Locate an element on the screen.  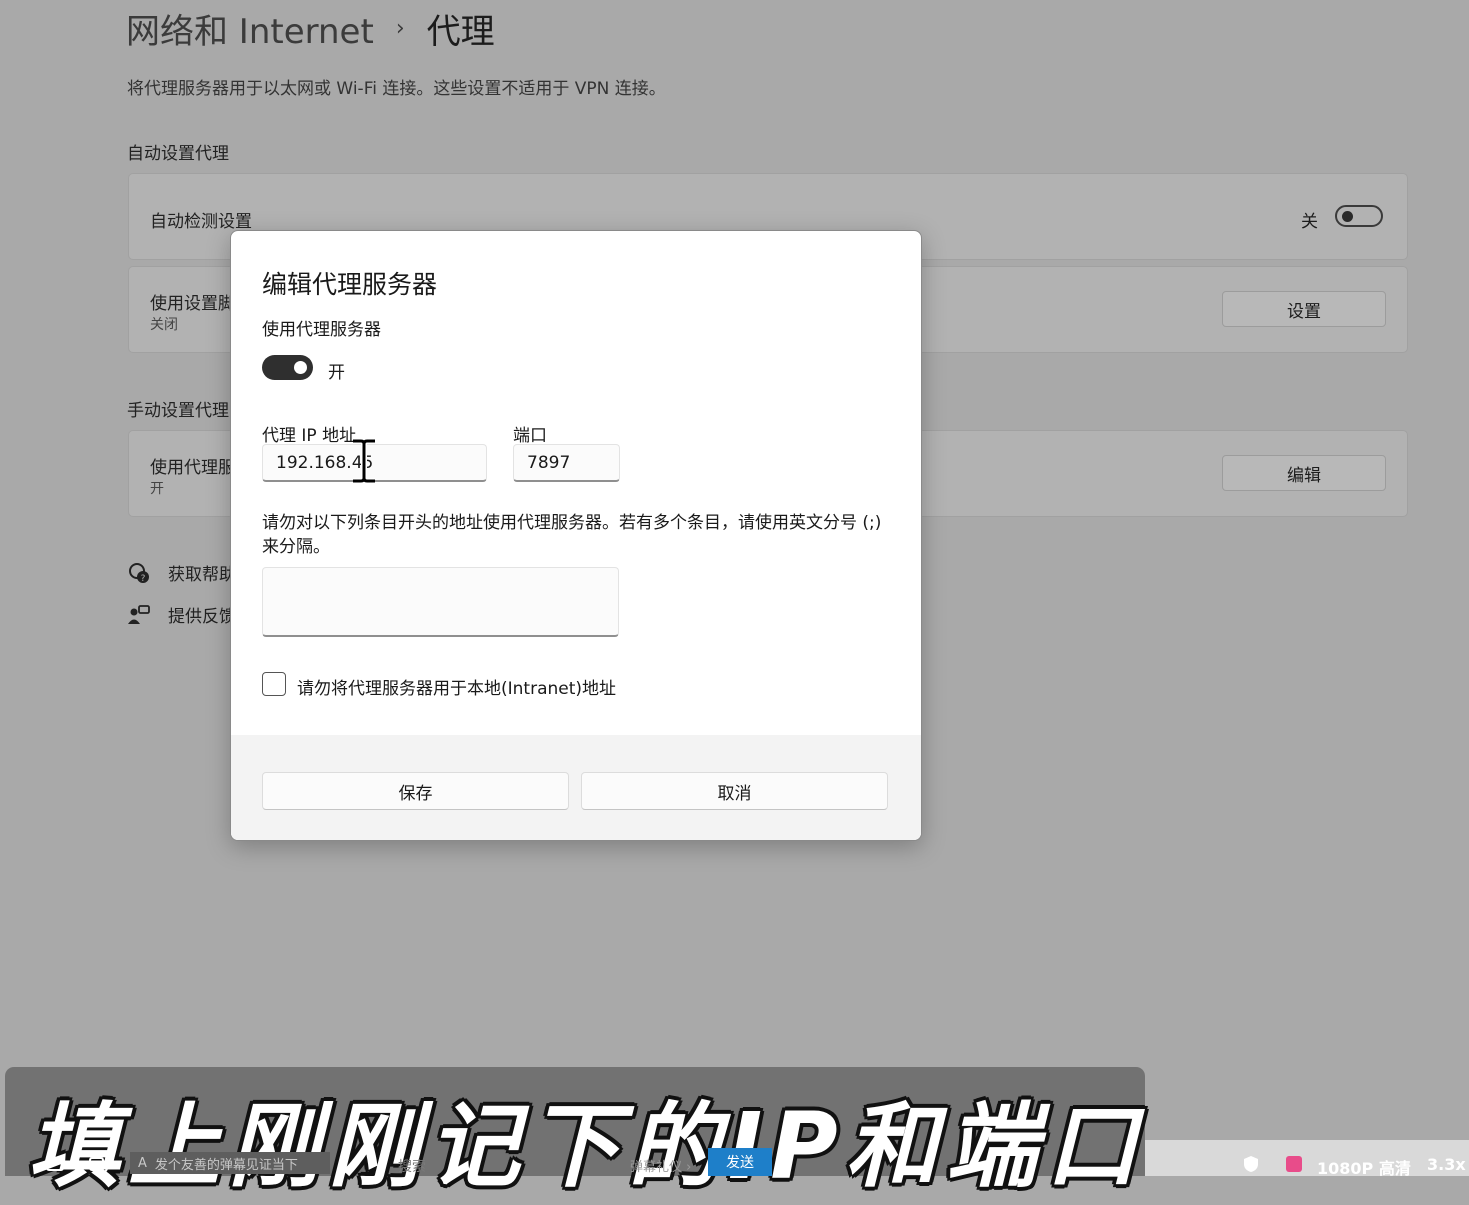
danmu-toggle-icon is located at coordinates (55, 1164).